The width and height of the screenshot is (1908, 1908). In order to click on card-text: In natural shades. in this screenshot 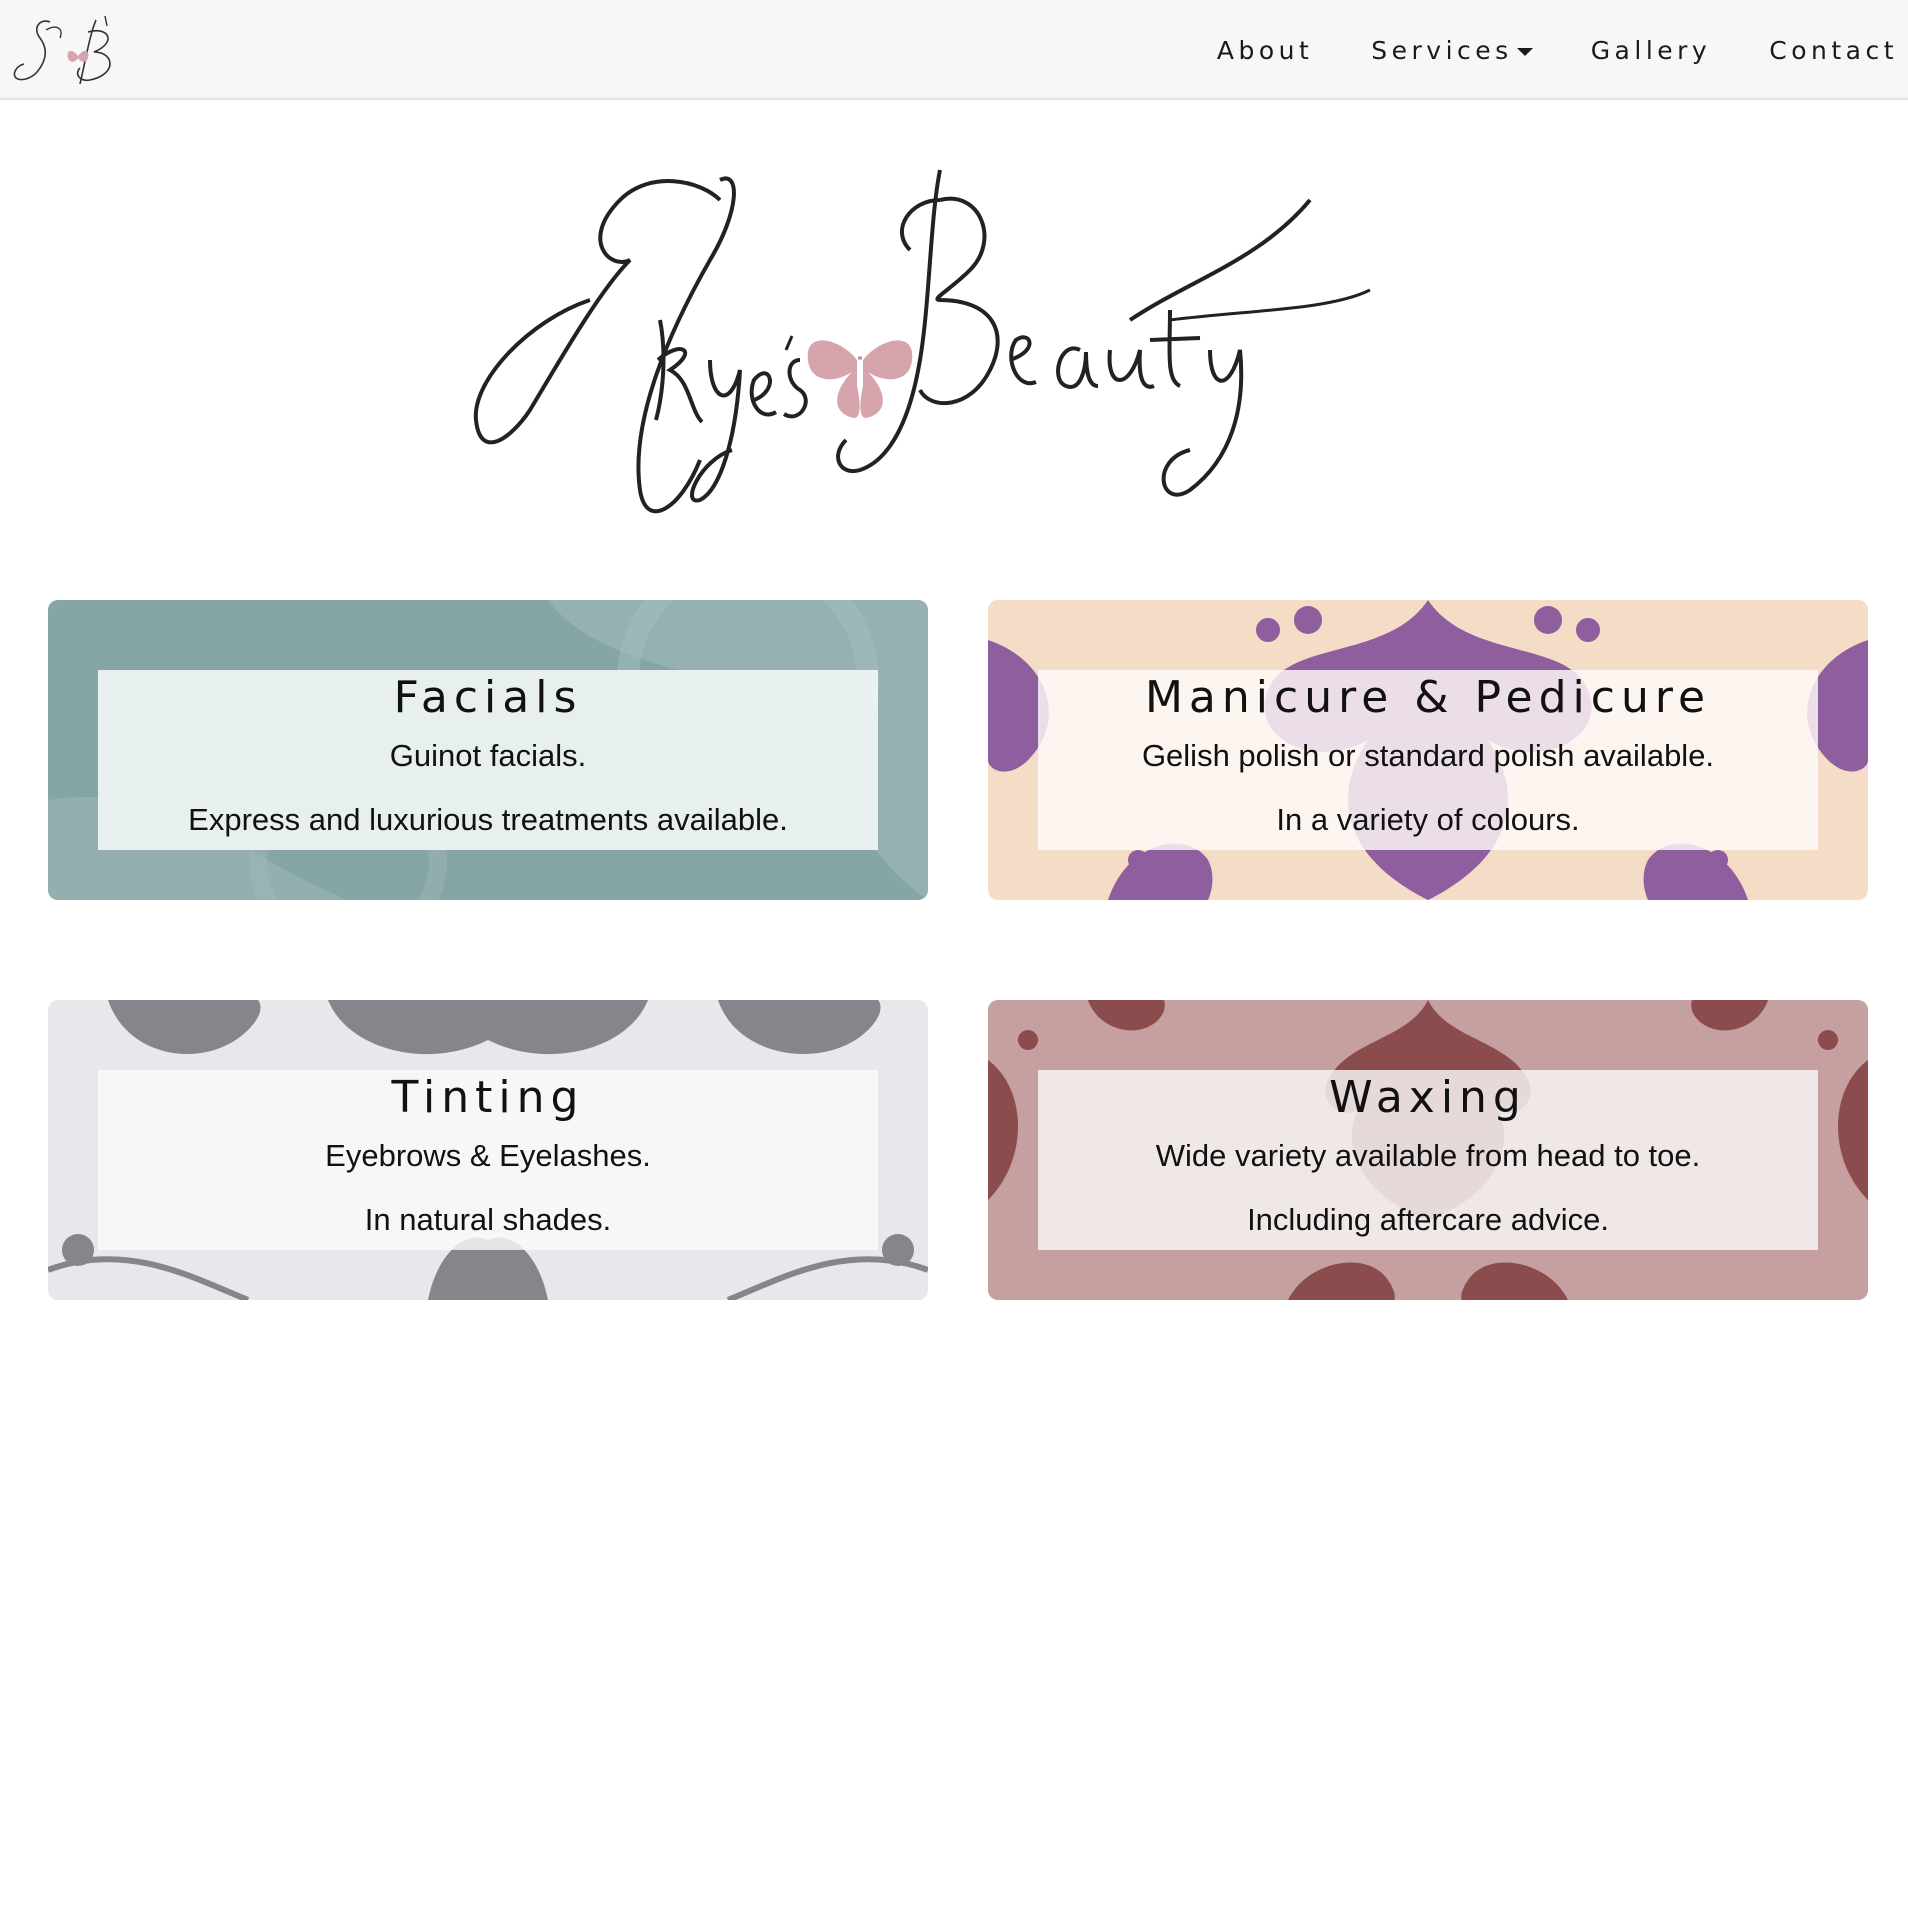, I will do `click(488, 1219)`.